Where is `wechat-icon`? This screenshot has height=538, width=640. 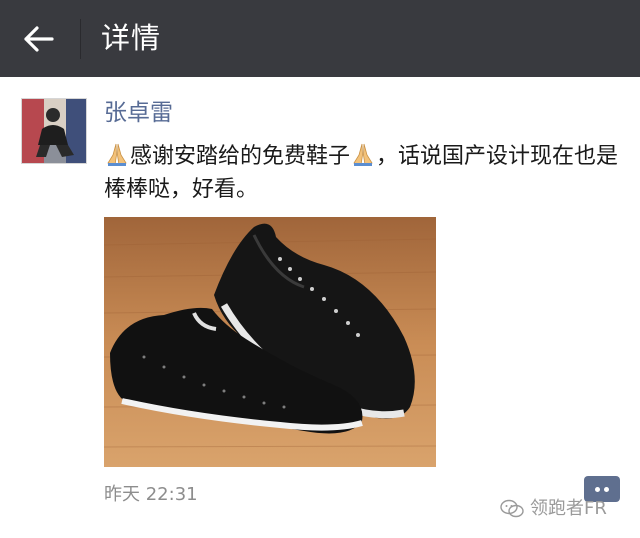 wechat-icon is located at coordinates (512, 508).